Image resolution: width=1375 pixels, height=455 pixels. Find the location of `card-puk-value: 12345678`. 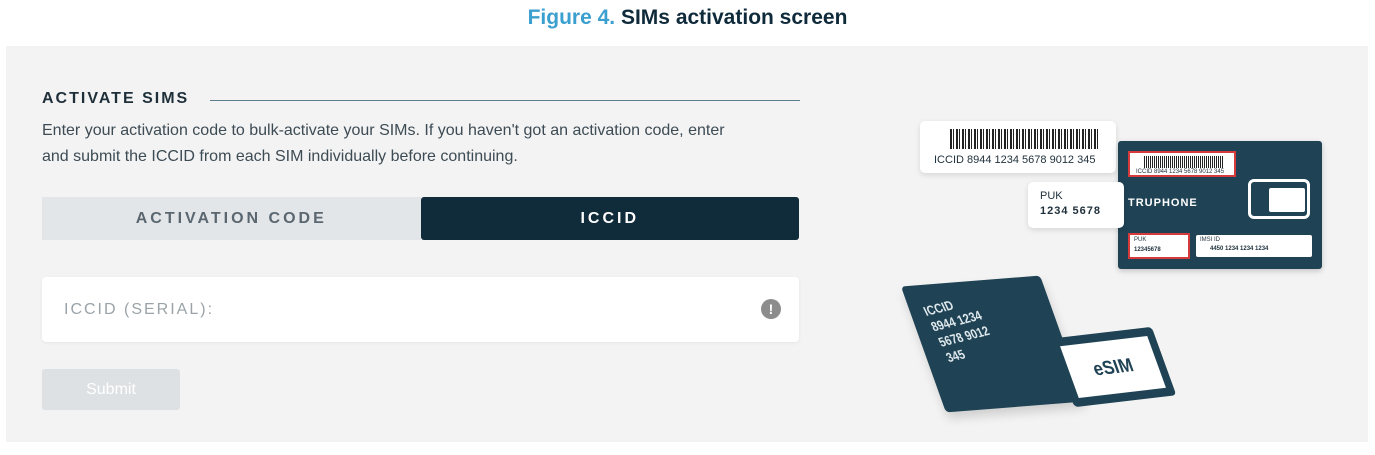

card-puk-value: 12345678 is located at coordinates (1147, 250).